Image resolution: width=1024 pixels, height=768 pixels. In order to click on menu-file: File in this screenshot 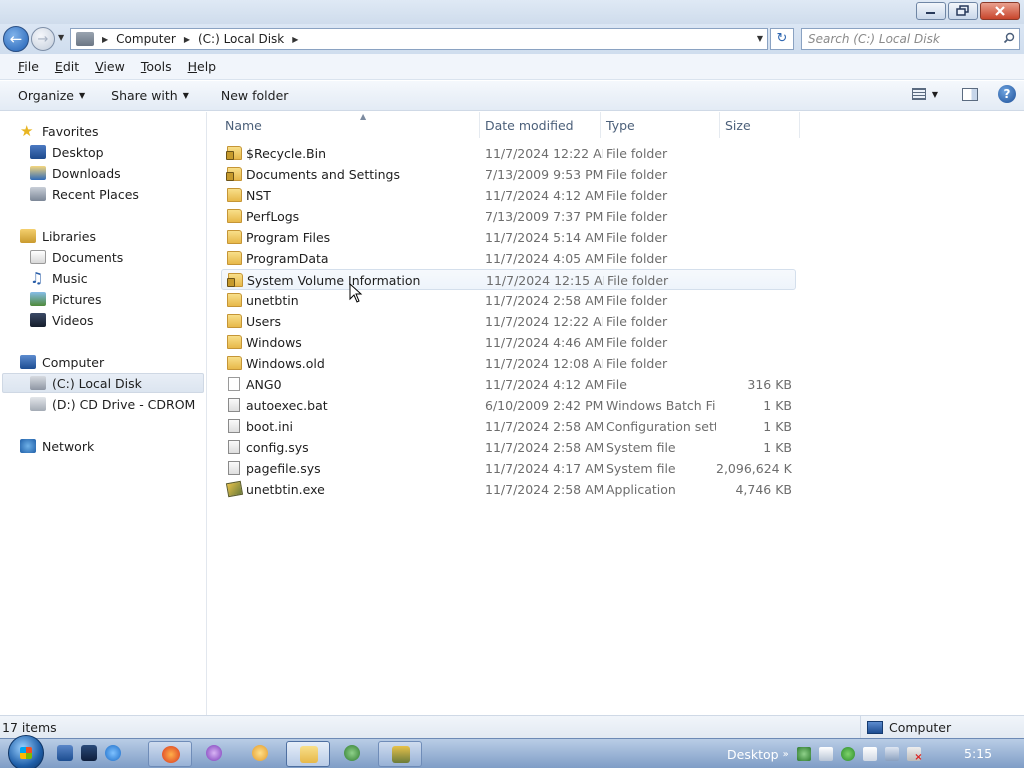, I will do `click(28, 66)`.